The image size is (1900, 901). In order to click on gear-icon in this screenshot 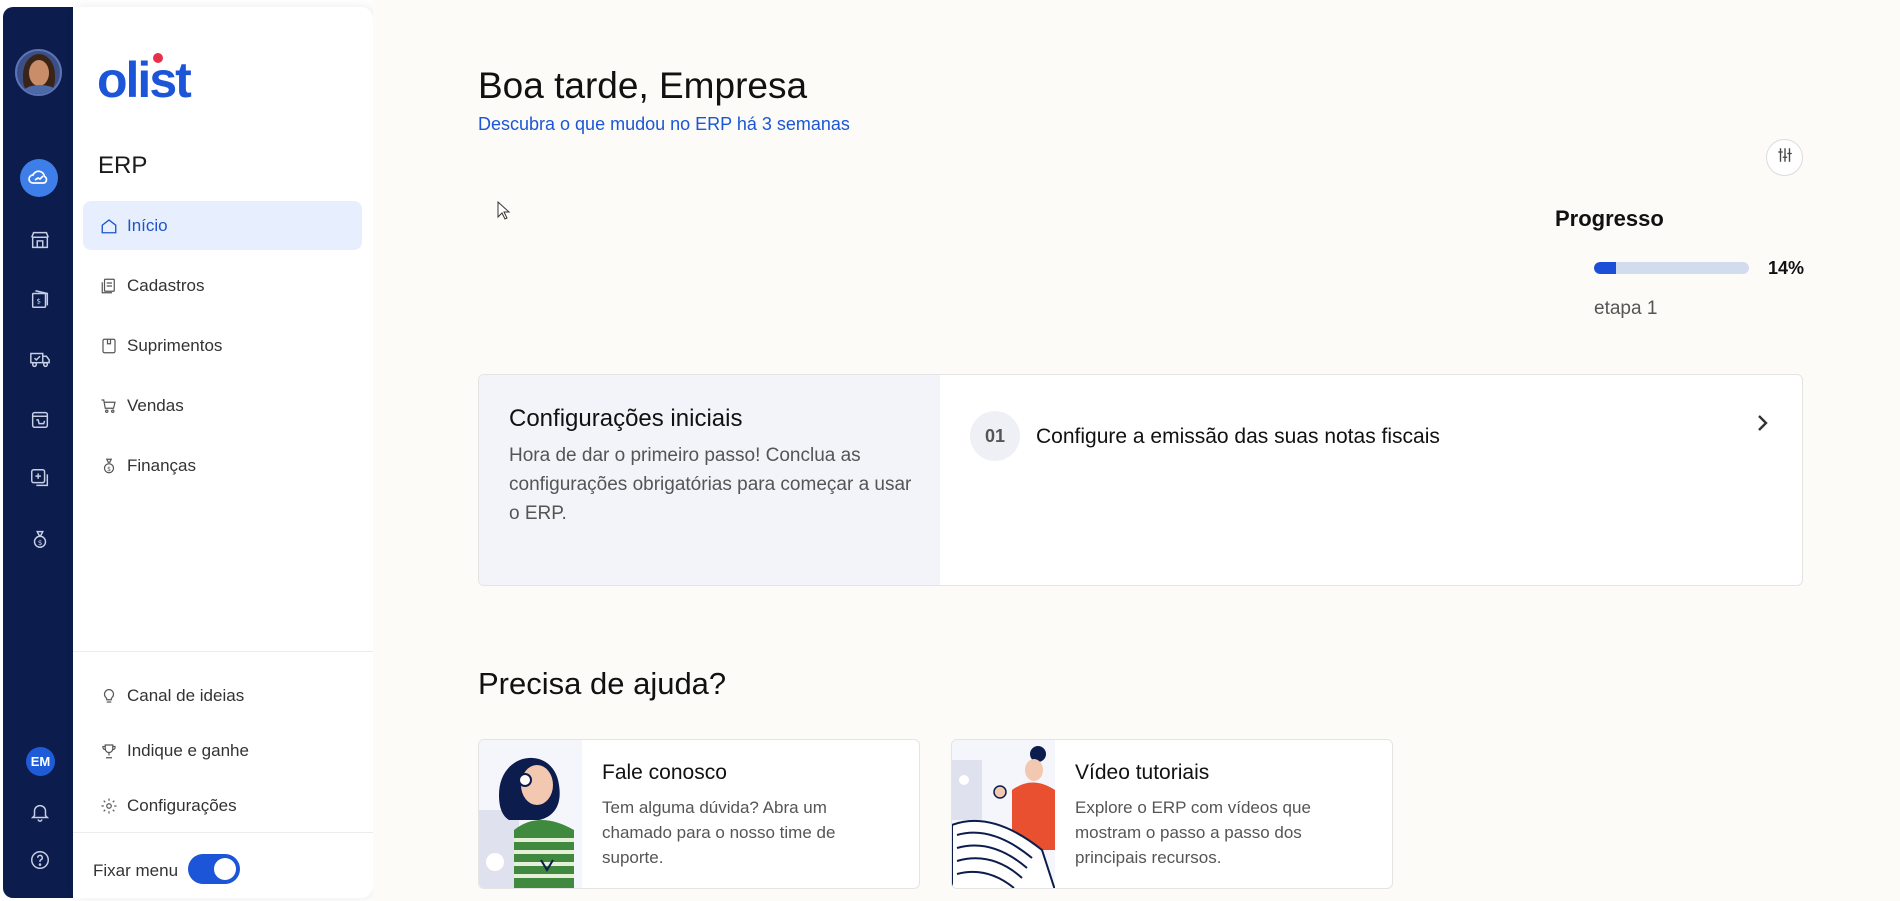, I will do `click(109, 806)`.